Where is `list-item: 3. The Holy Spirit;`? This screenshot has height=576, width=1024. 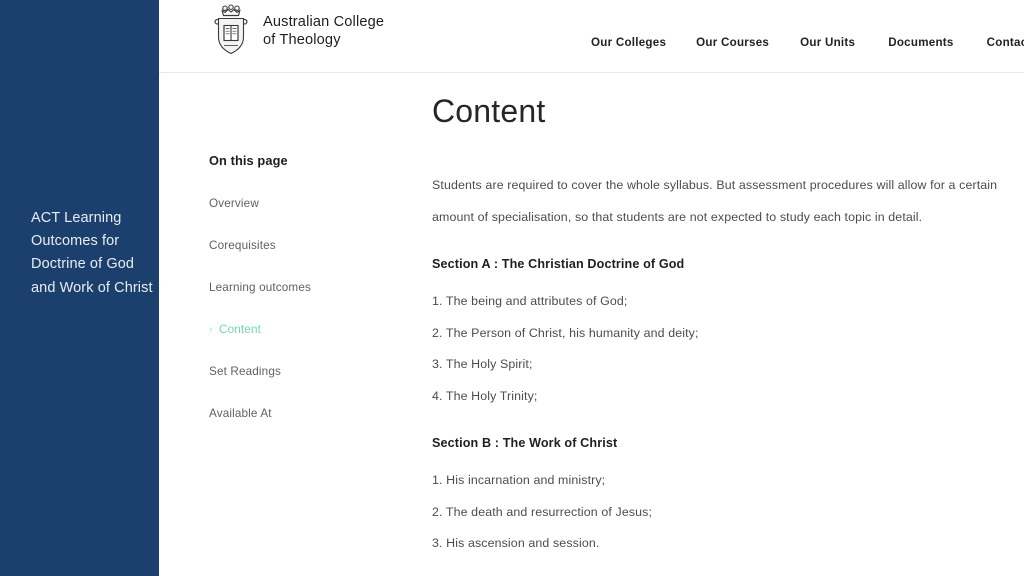
list-item: 3. The Holy Spirit; is located at coordinates (482, 364).